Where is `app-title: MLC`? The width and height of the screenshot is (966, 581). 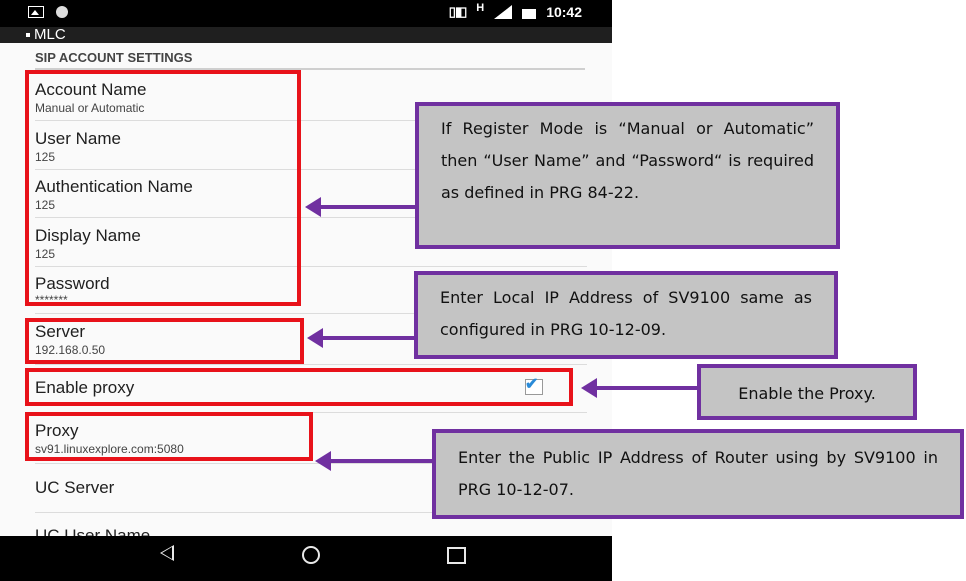
app-title: MLC is located at coordinates (50, 34).